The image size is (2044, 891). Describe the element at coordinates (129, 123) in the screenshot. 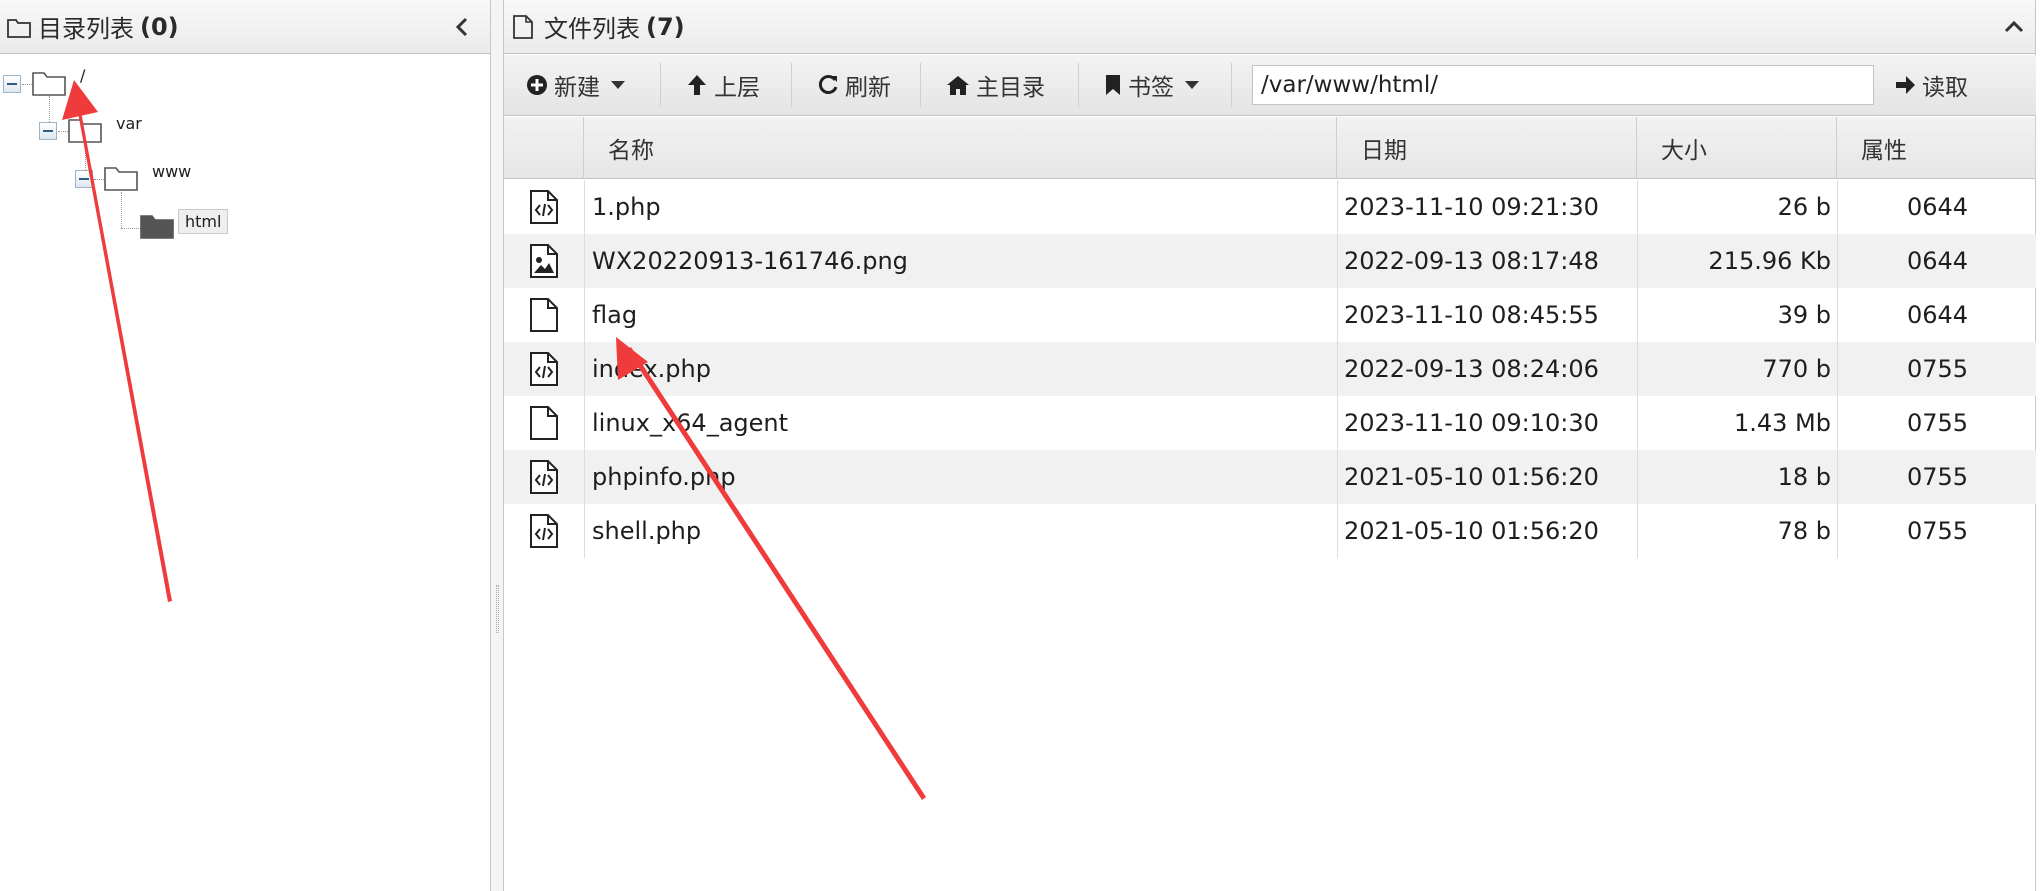

I see `tree-item-var: var` at that location.